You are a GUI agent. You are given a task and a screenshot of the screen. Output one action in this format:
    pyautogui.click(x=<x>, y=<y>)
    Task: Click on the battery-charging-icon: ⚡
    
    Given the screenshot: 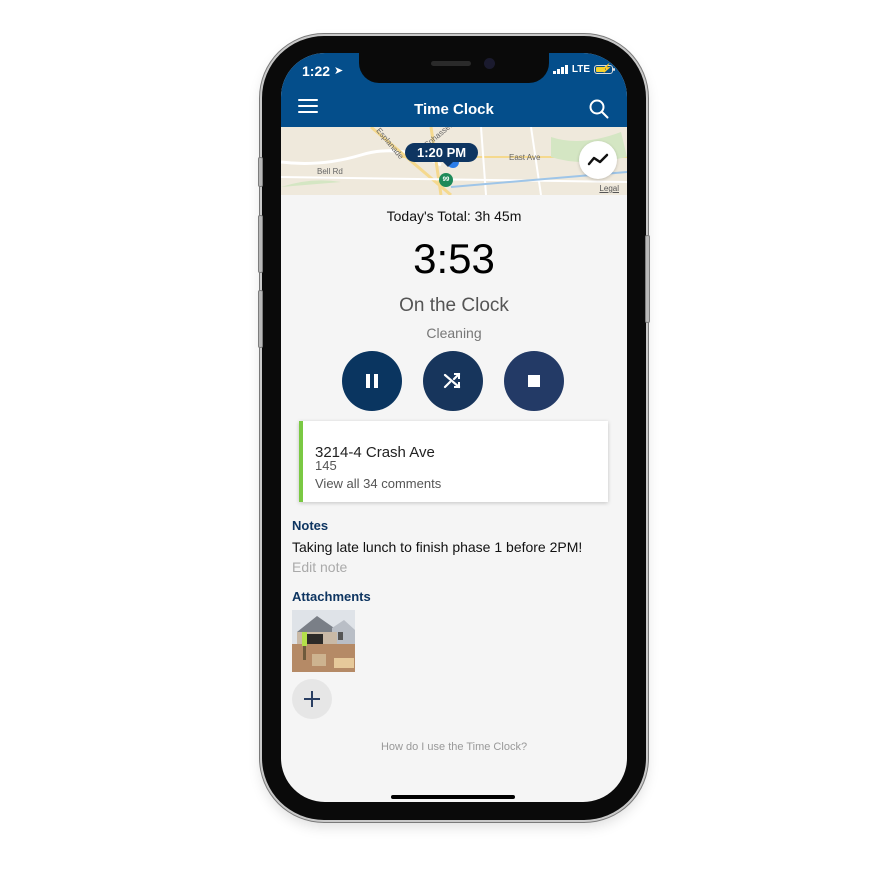 What is the action you would take?
    pyautogui.click(x=604, y=68)
    